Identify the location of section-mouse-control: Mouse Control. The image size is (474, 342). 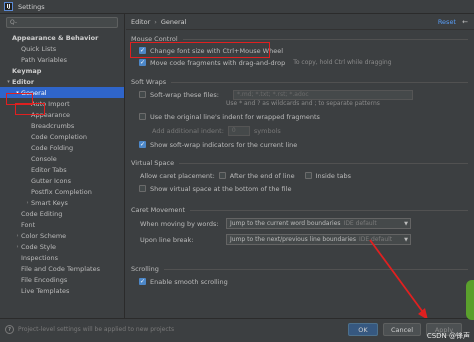
(300, 39).